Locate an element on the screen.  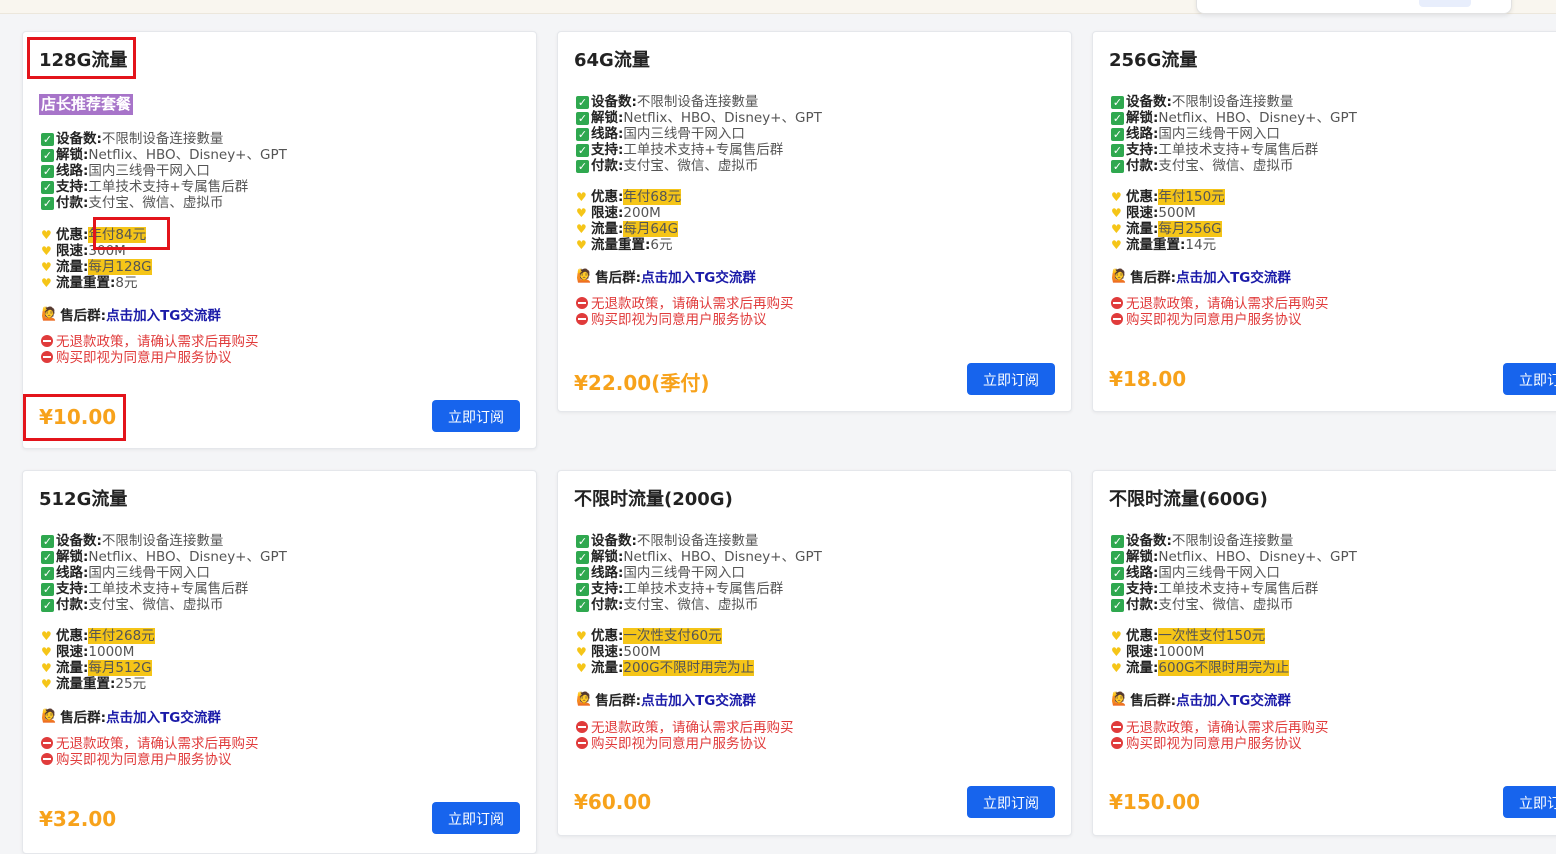
plan-title: 512G流量 is located at coordinates (83, 499).